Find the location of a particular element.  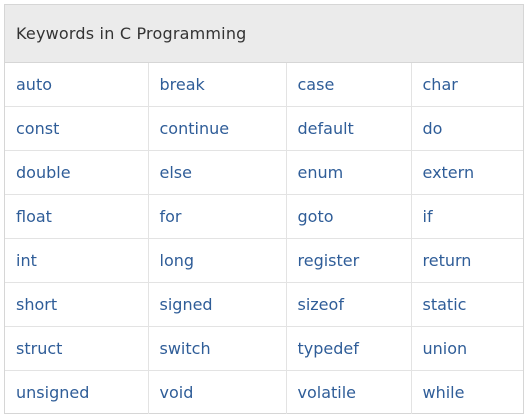

table-row: unsigned void volatile while is located at coordinates (264, 392).